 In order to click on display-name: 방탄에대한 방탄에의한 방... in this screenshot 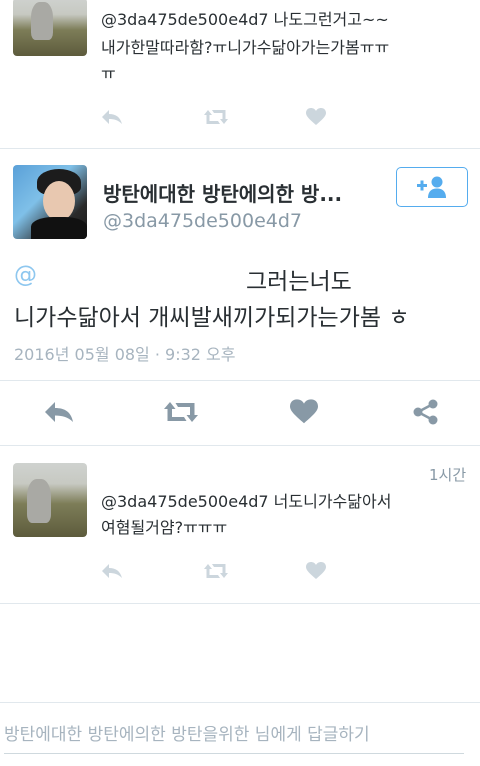, I will do `click(222, 192)`.